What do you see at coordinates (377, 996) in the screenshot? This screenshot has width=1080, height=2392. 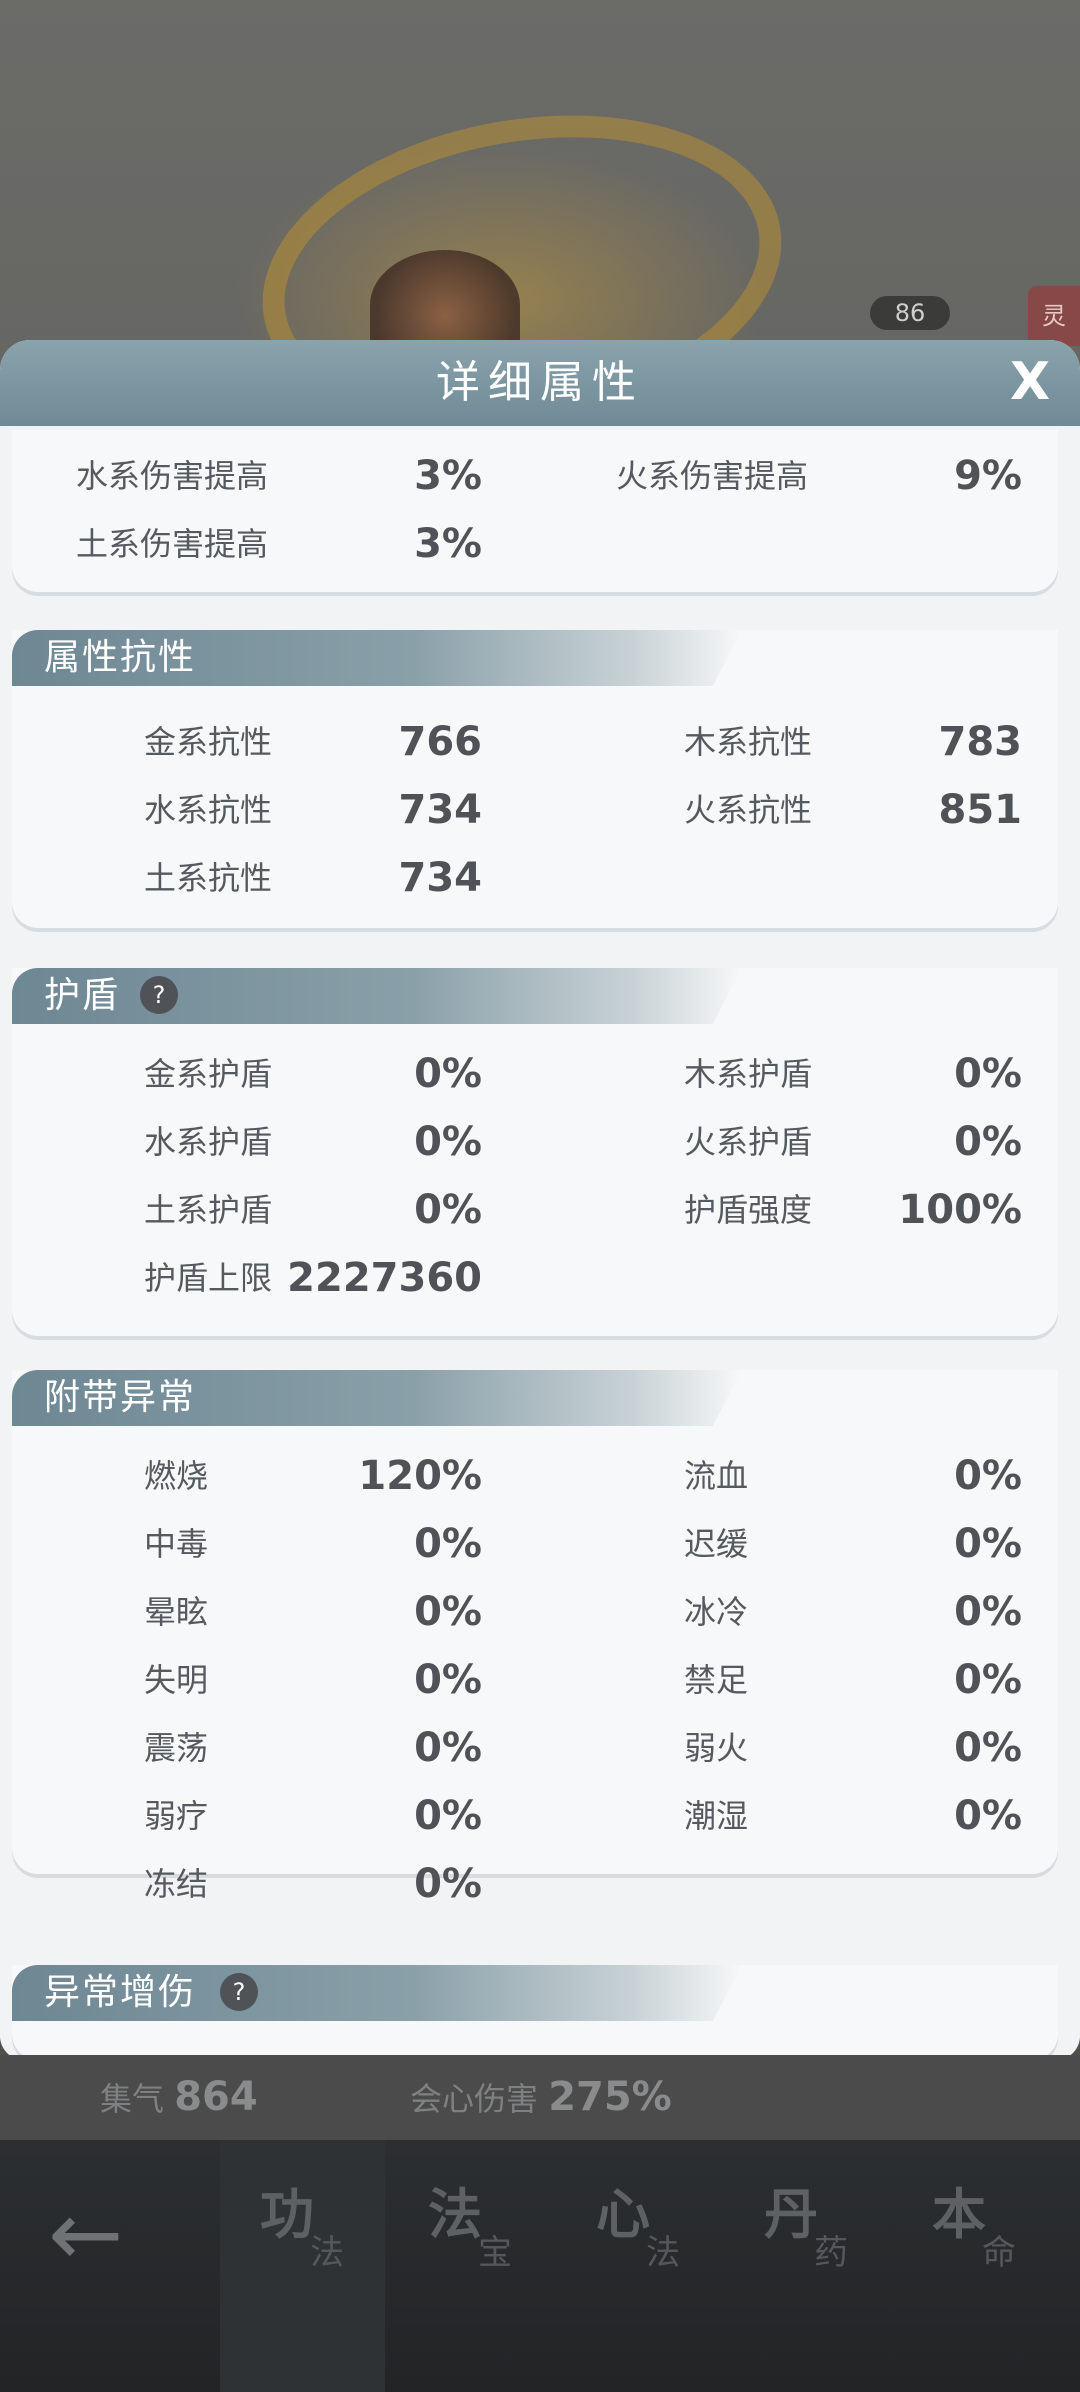 I see `section-header: 护盾` at bounding box center [377, 996].